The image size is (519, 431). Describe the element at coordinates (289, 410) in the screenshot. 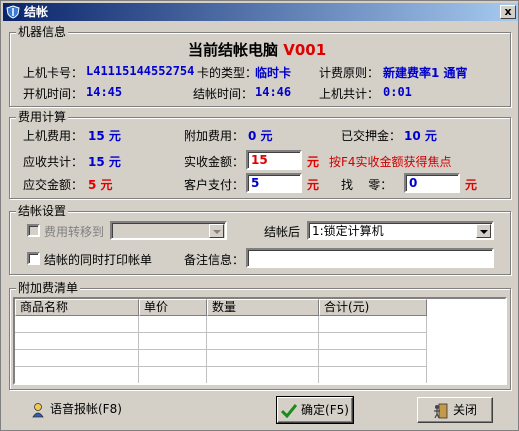

I see `checkmark-icon` at that location.